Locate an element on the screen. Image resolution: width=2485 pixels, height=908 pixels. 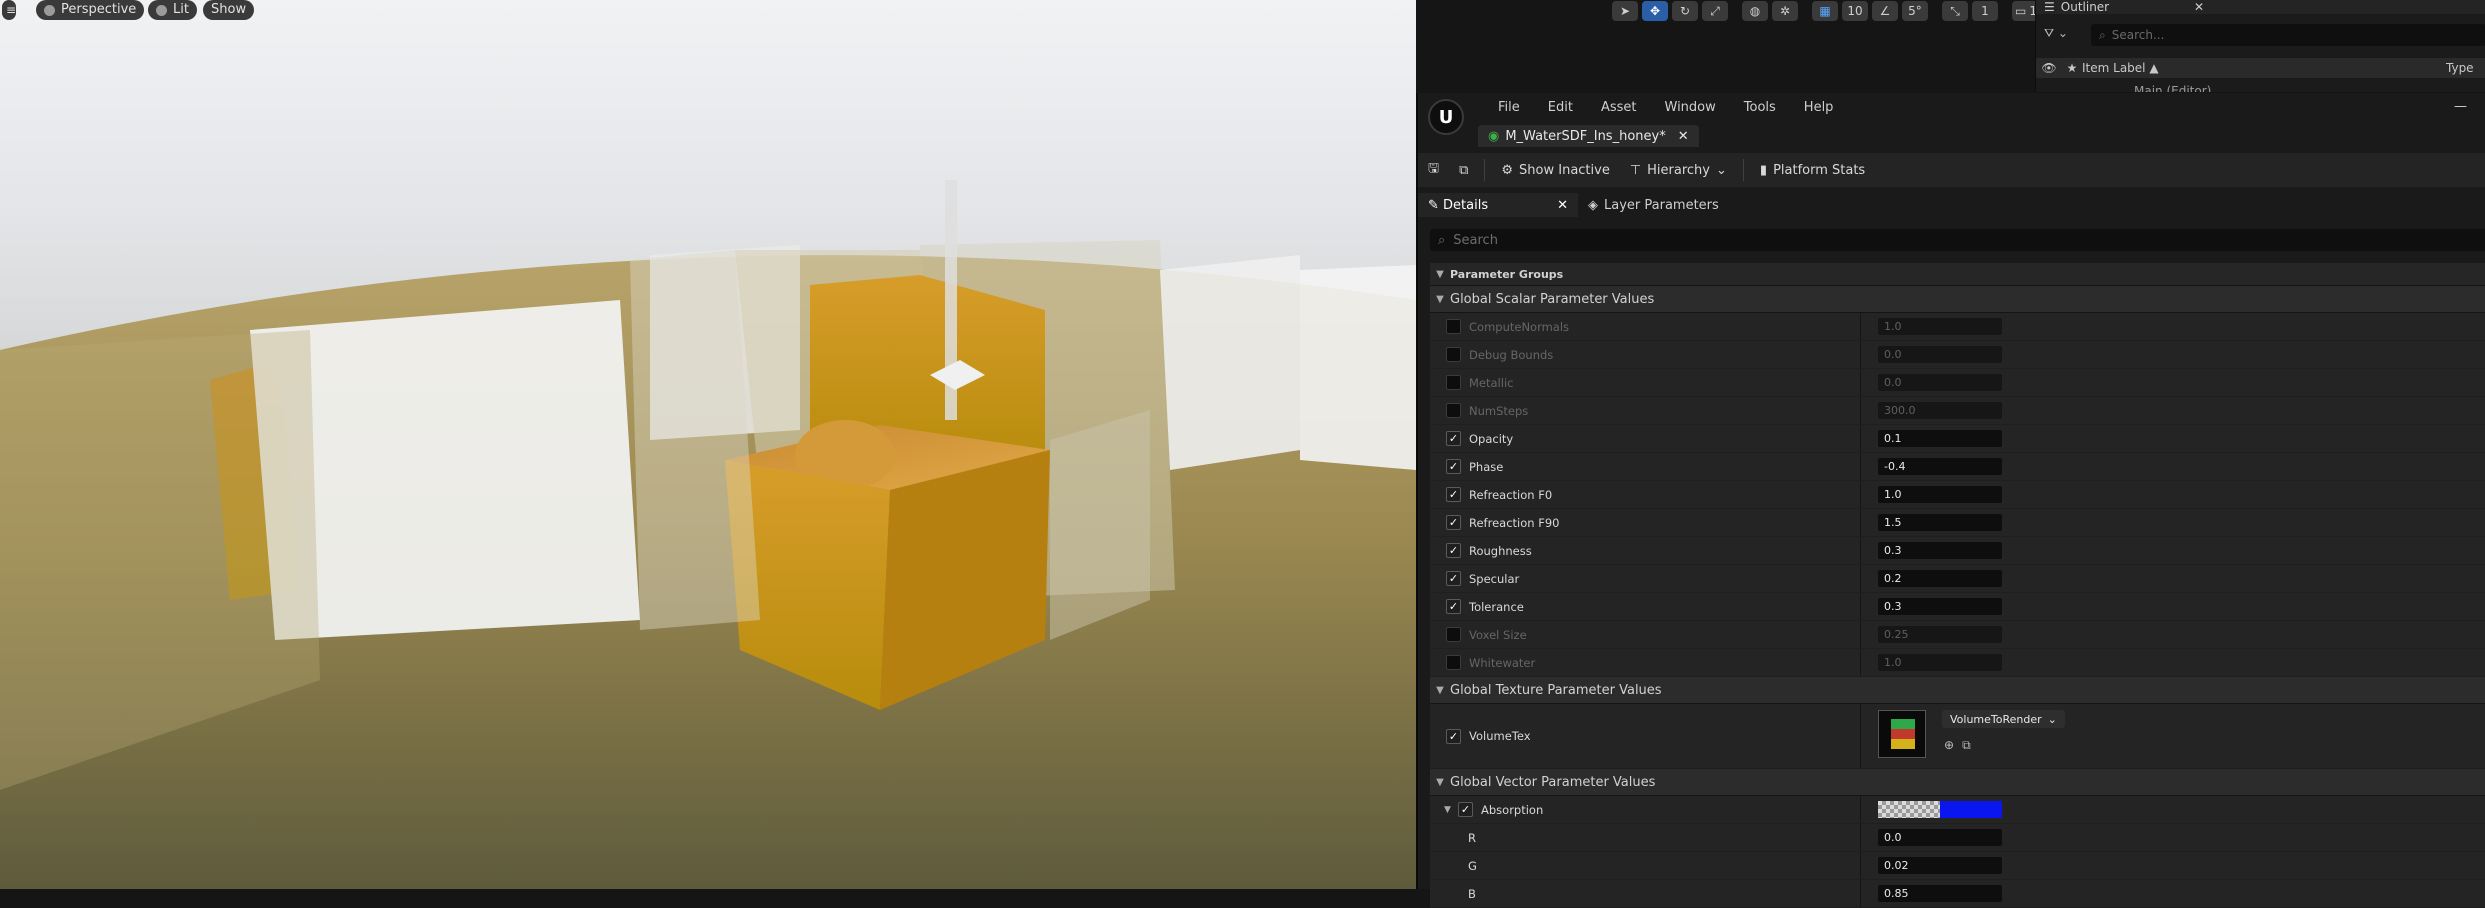
parameter-value-input: 0.1 is located at coordinates (1940, 438).